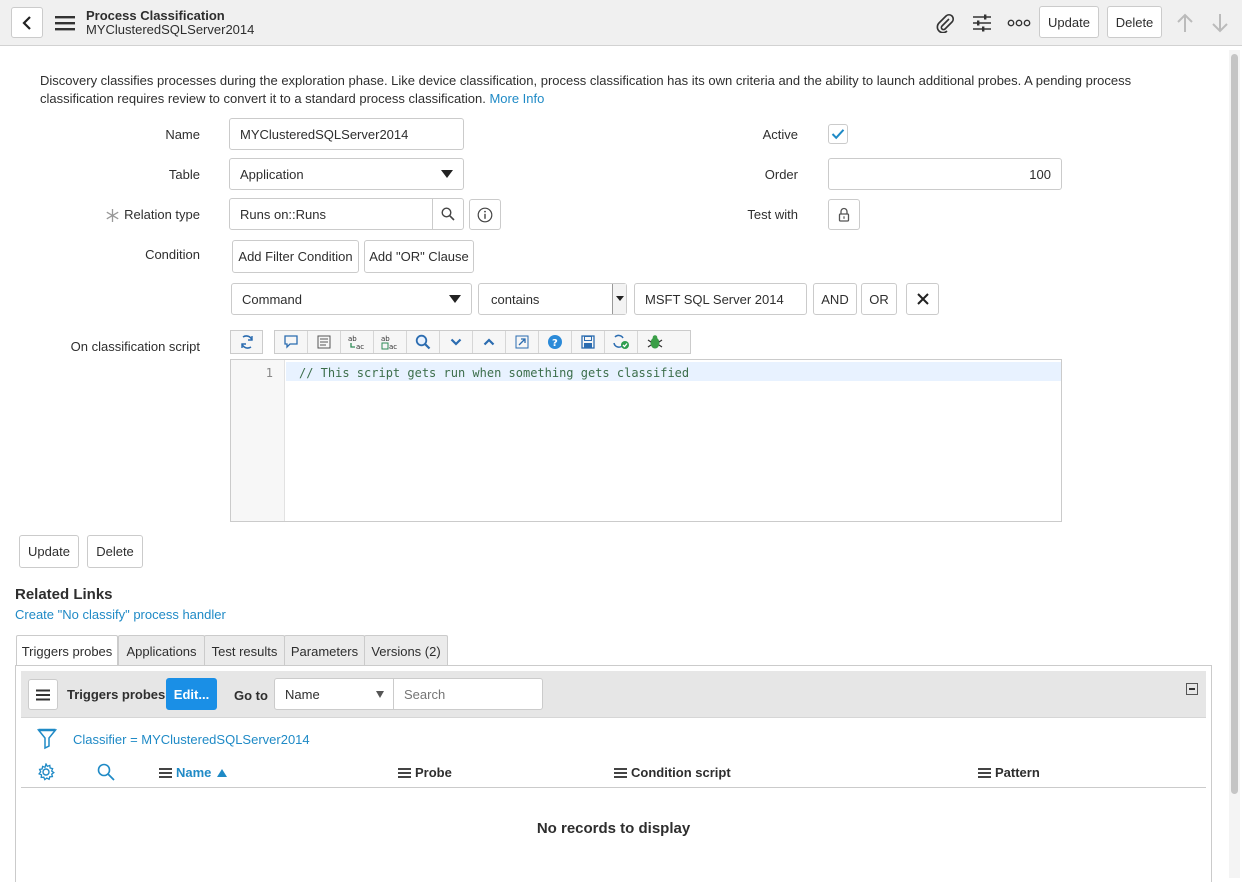 This screenshot has height=882, width=1242. I want to click on help-icon: ?, so click(555, 342).